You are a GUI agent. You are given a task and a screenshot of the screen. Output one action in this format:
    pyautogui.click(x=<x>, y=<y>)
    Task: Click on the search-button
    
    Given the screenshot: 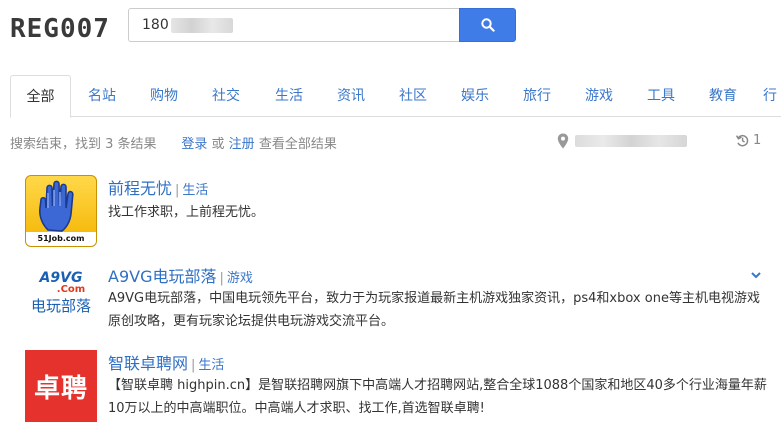 What is the action you would take?
    pyautogui.click(x=487, y=25)
    